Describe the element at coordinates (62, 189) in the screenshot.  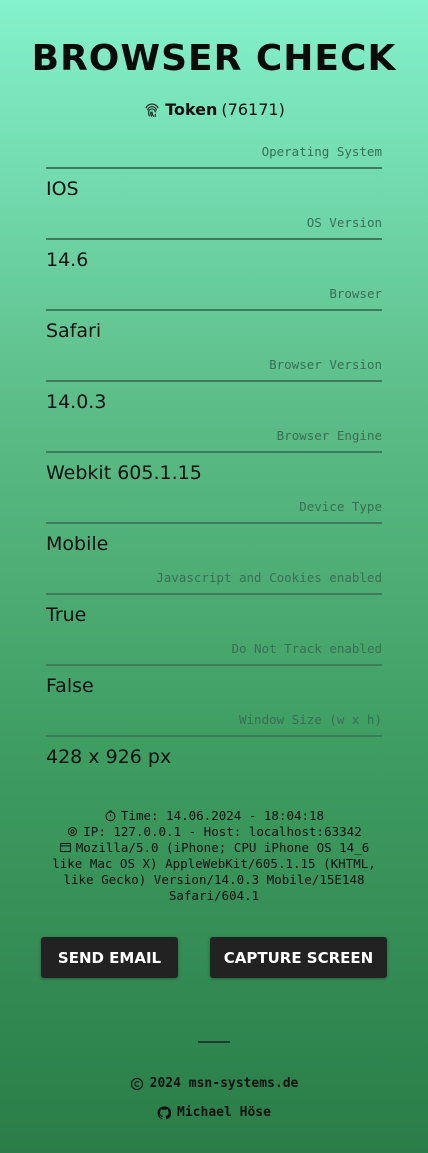
I see `field-value: IOS` at that location.